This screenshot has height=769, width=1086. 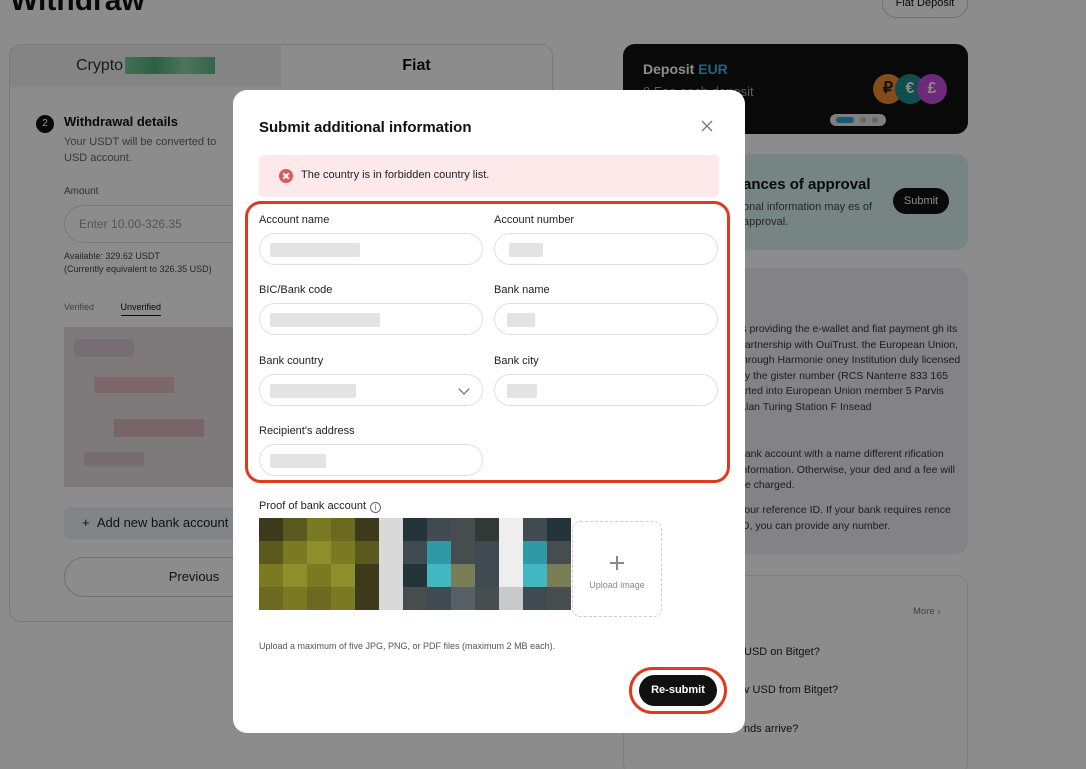 What do you see at coordinates (371, 319) in the screenshot?
I see `bic-input` at bounding box center [371, 319].